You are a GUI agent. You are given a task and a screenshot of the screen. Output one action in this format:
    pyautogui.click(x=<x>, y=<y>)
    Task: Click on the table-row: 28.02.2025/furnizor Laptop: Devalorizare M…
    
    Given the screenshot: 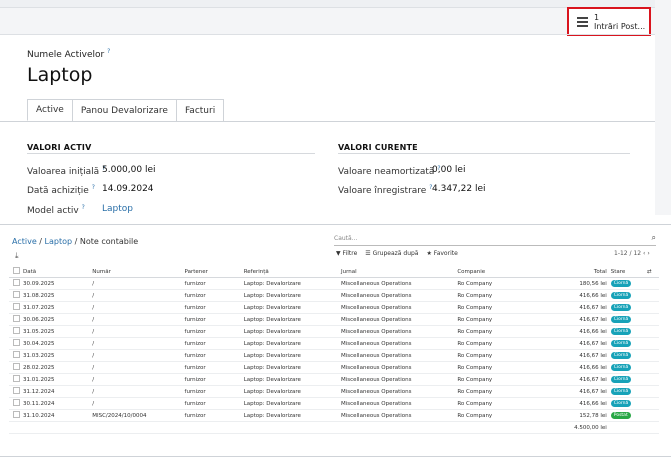 What is the action you would take?
    pyautogui.click(x=334, y=367)
    